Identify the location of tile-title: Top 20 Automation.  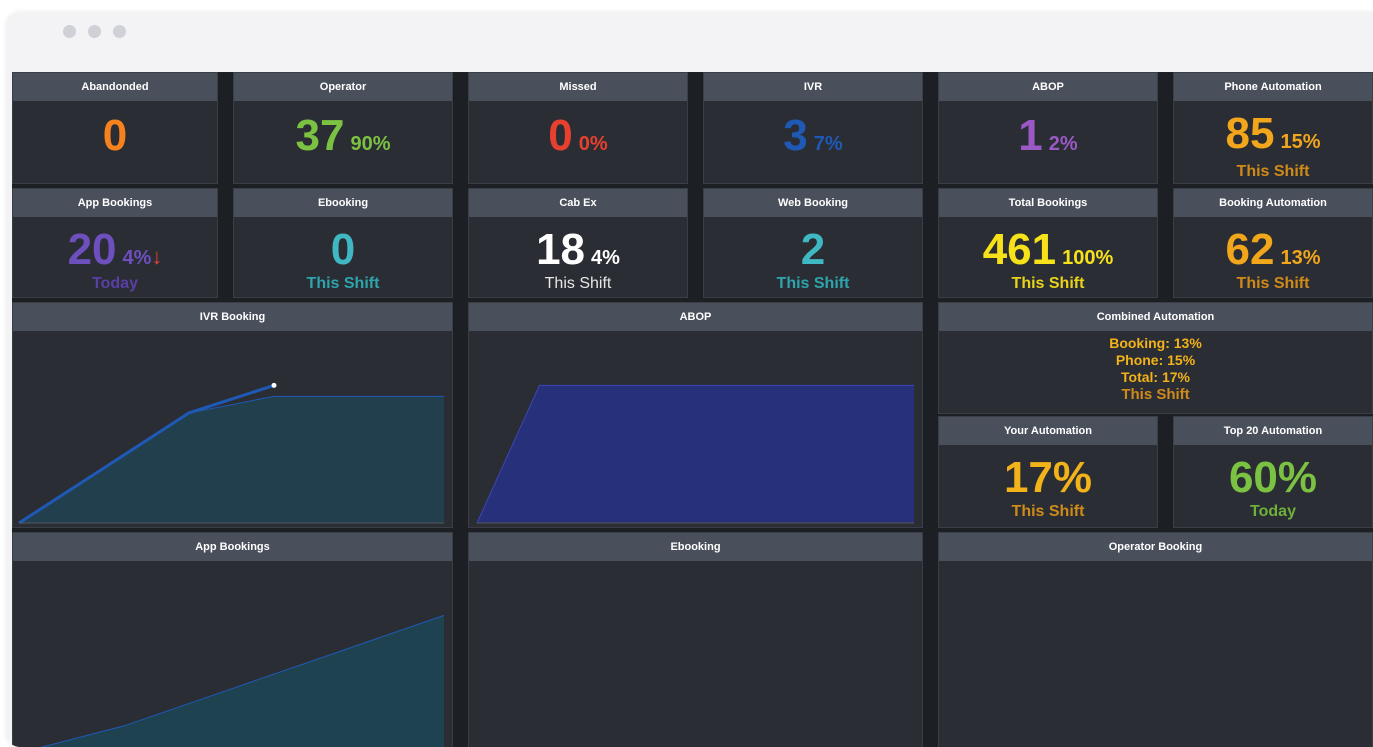
(1273, 431).